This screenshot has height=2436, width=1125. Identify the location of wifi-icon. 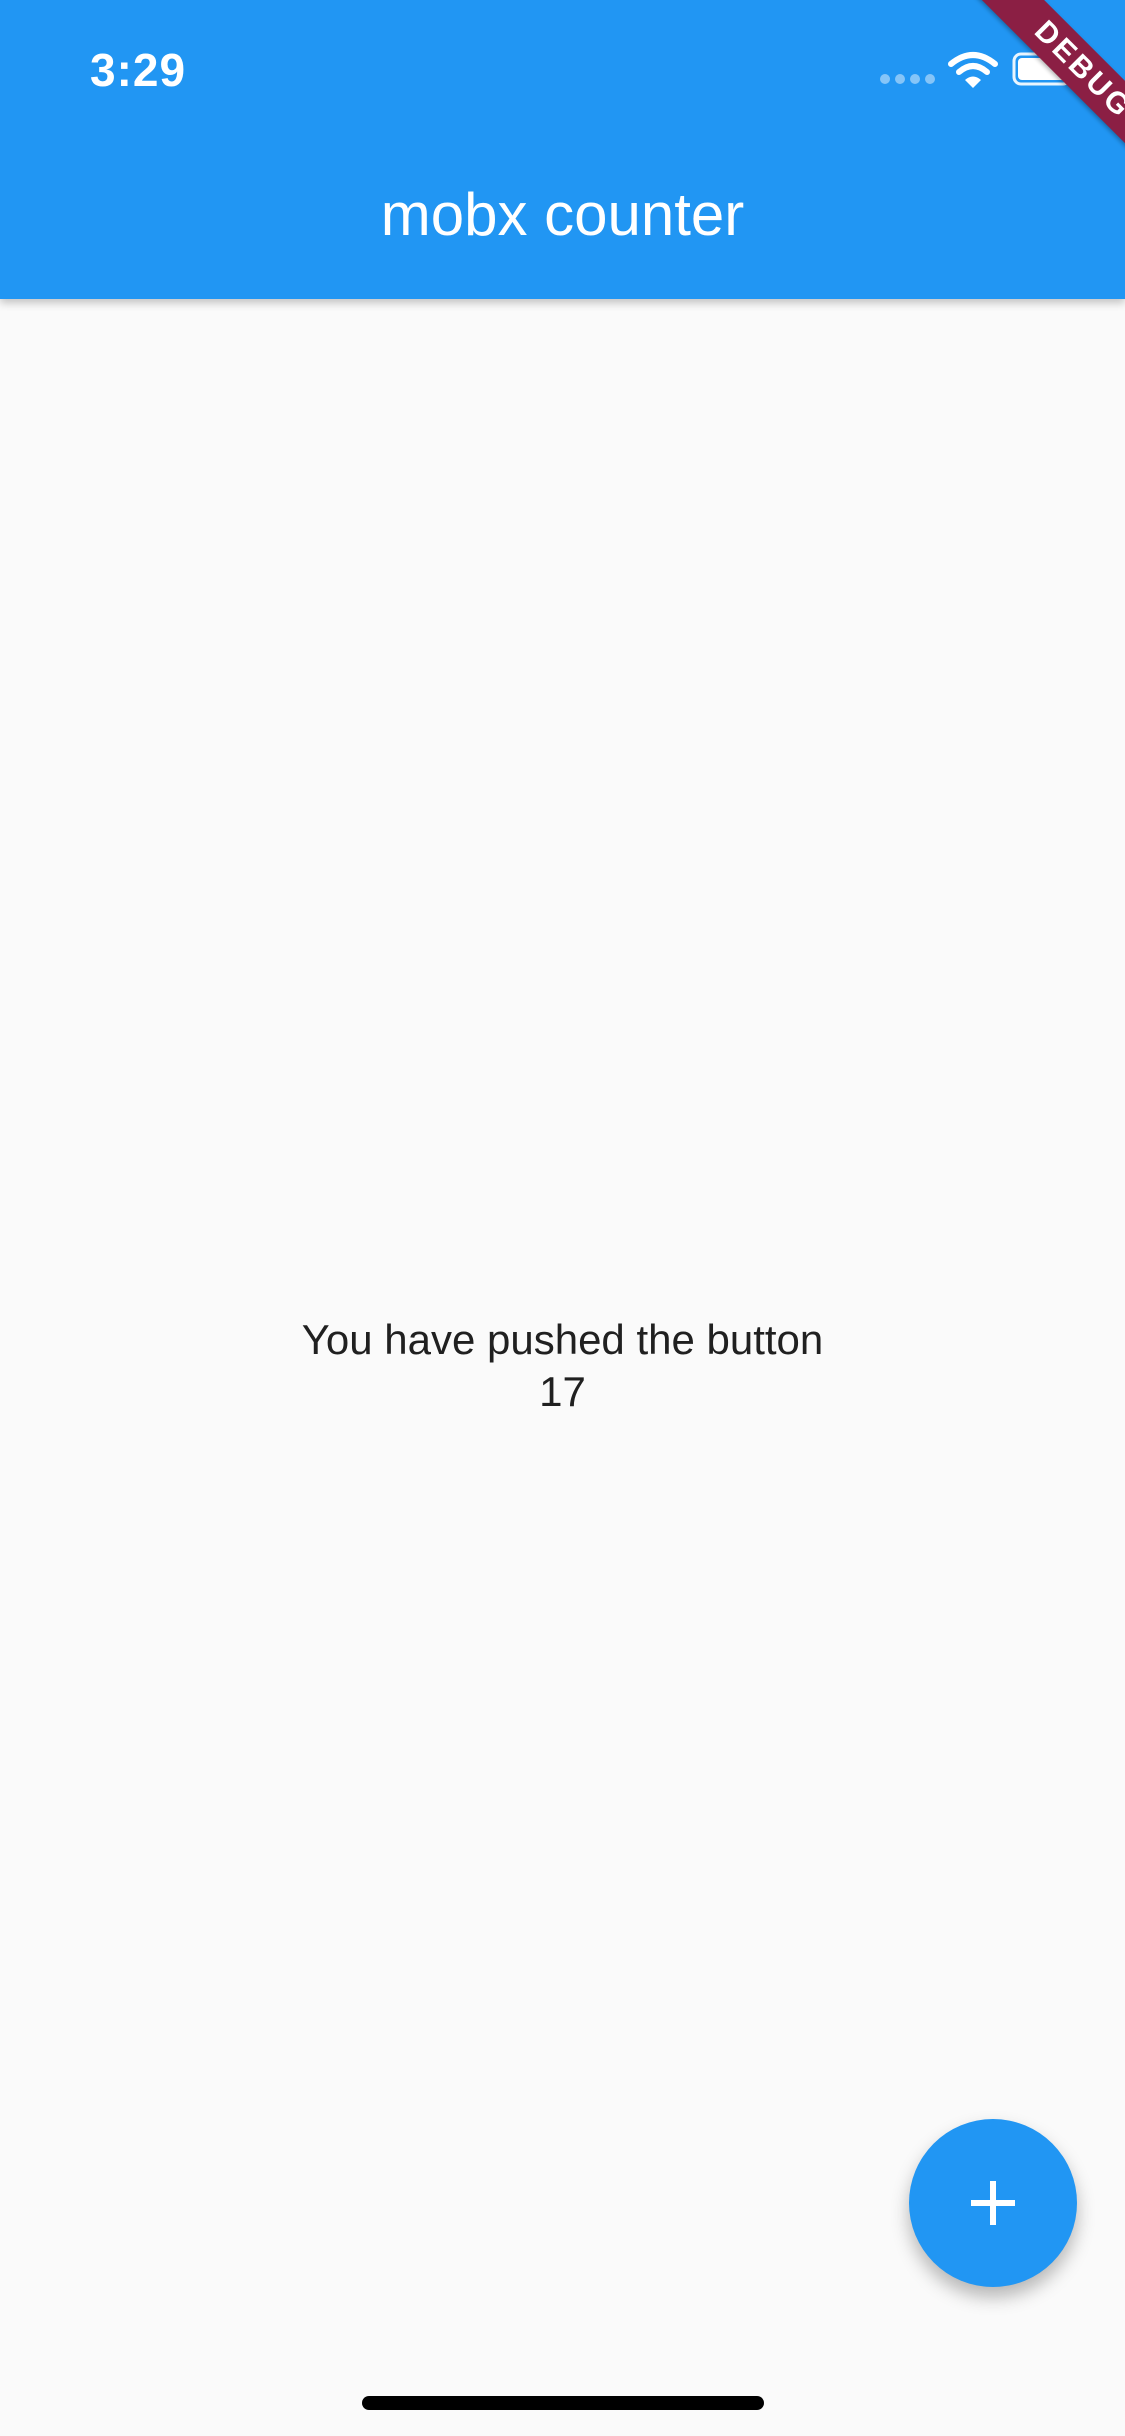
(973, 70).